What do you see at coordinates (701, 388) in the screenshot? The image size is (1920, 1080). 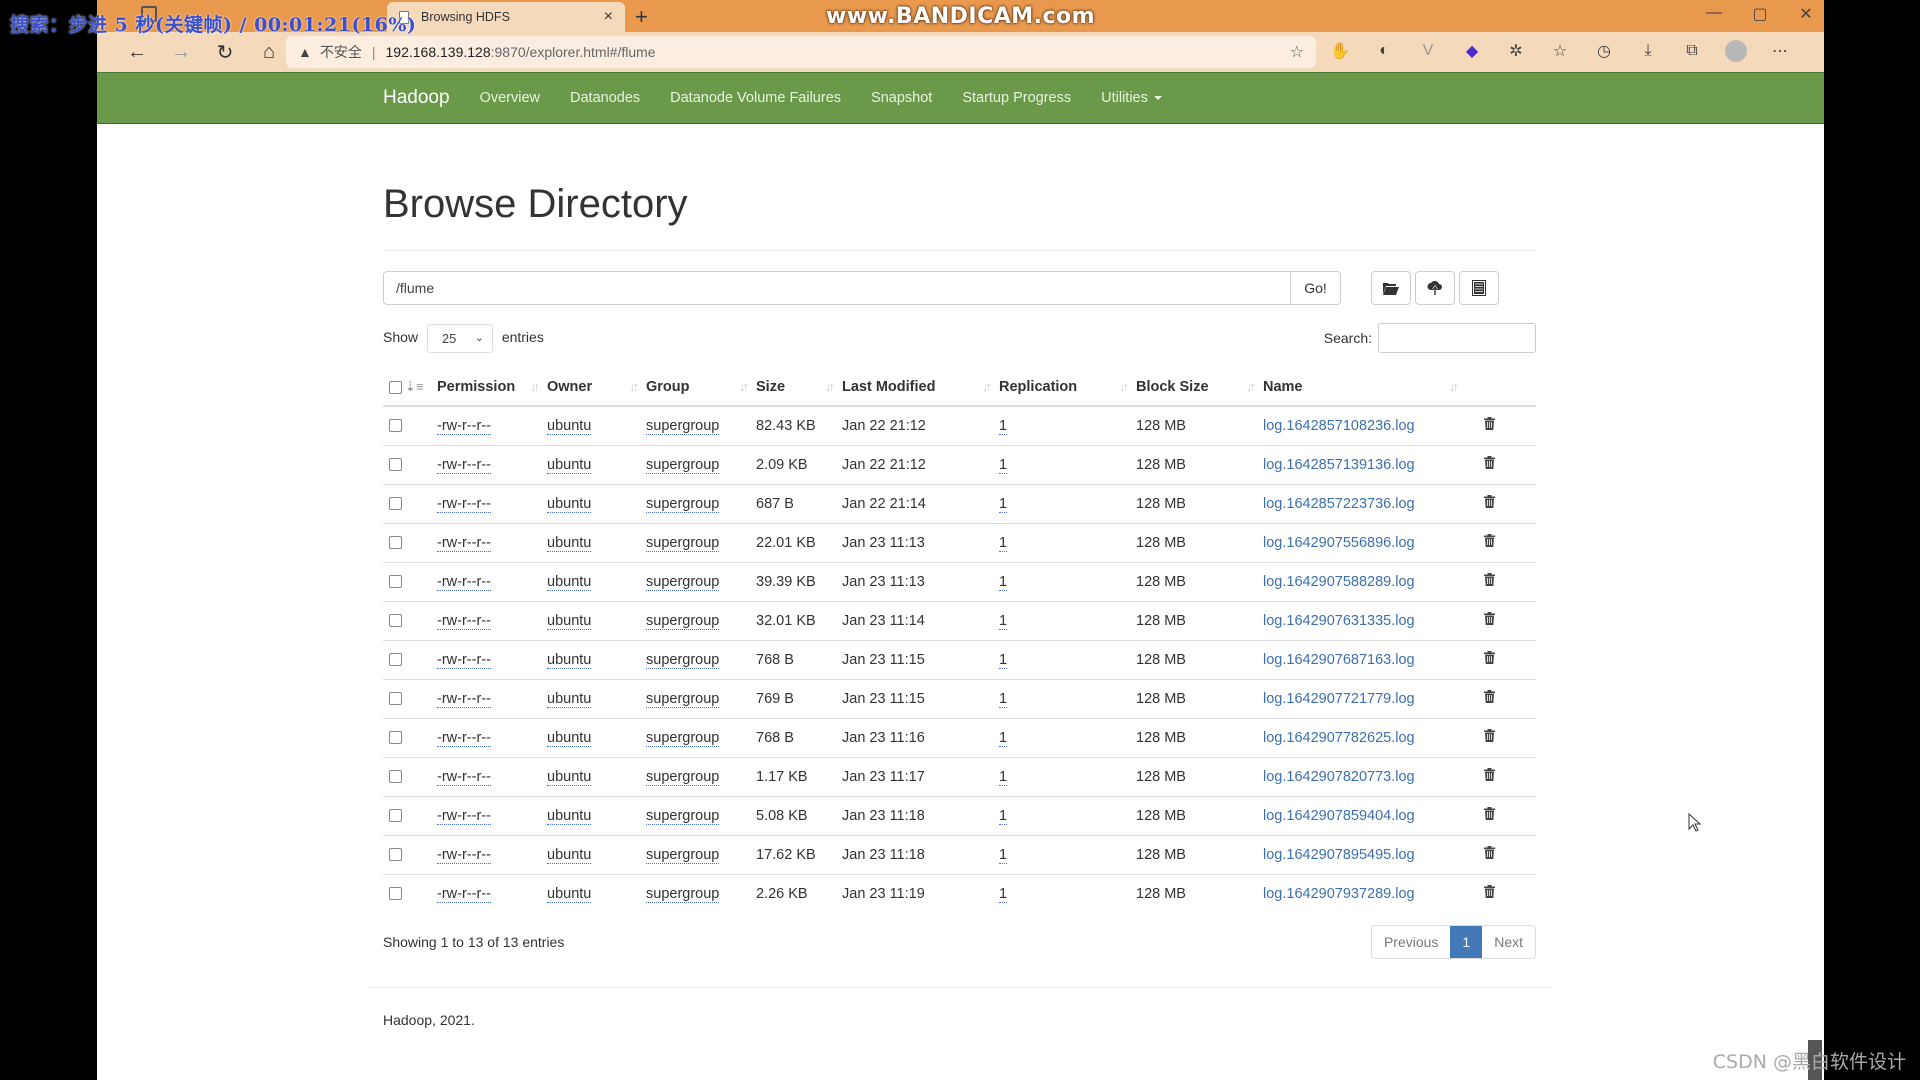 I see `col-group: Group ↓↑` at bounding box center [701, 388].